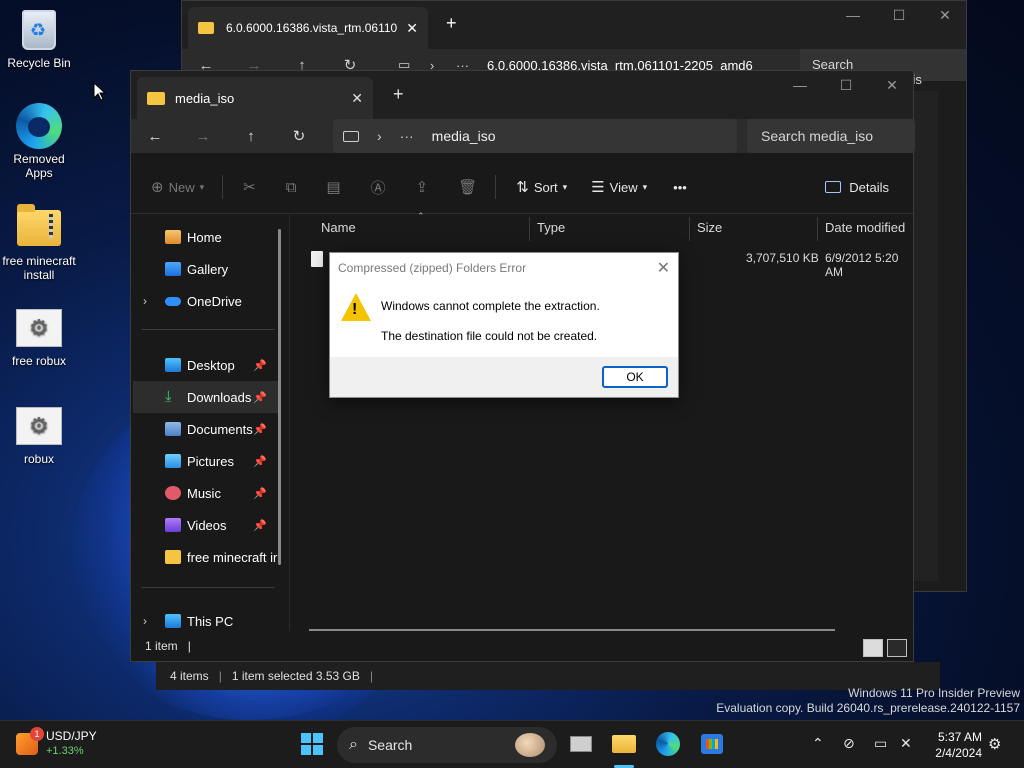 This screenshot has width=1024, height=768. Describe the element at coordinates (206, 525) in the screenshot. I see `sidebar-item-videos: Videos 📌` at that location.